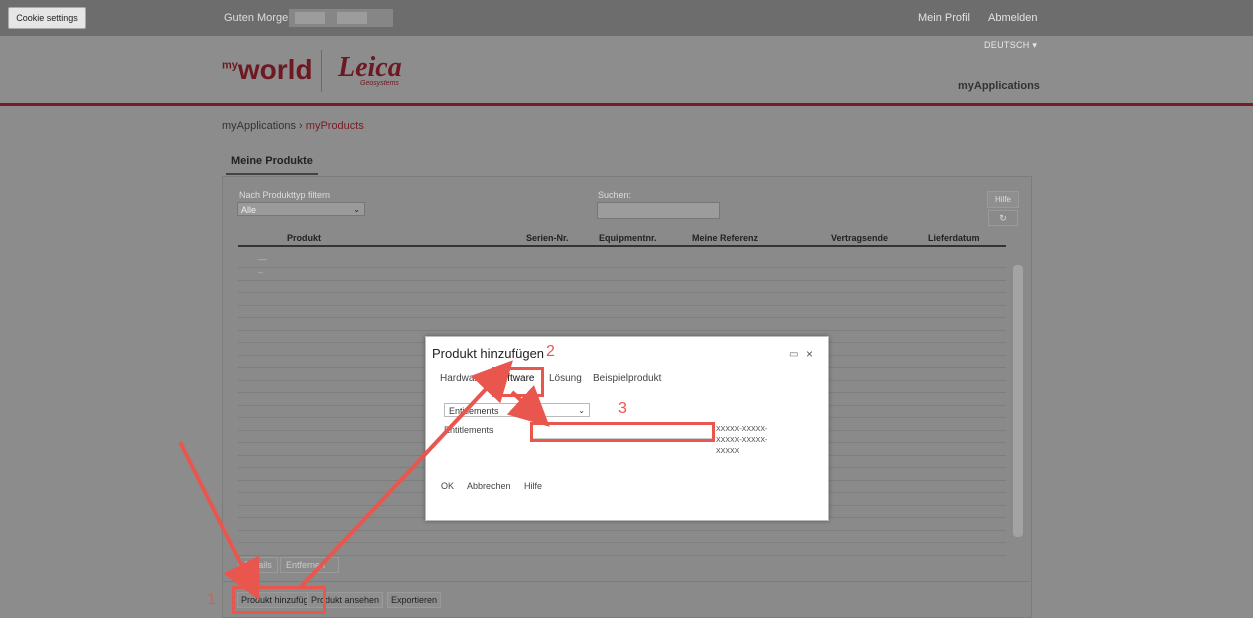  I want to click on highlight-add-button, so click(279, 600).